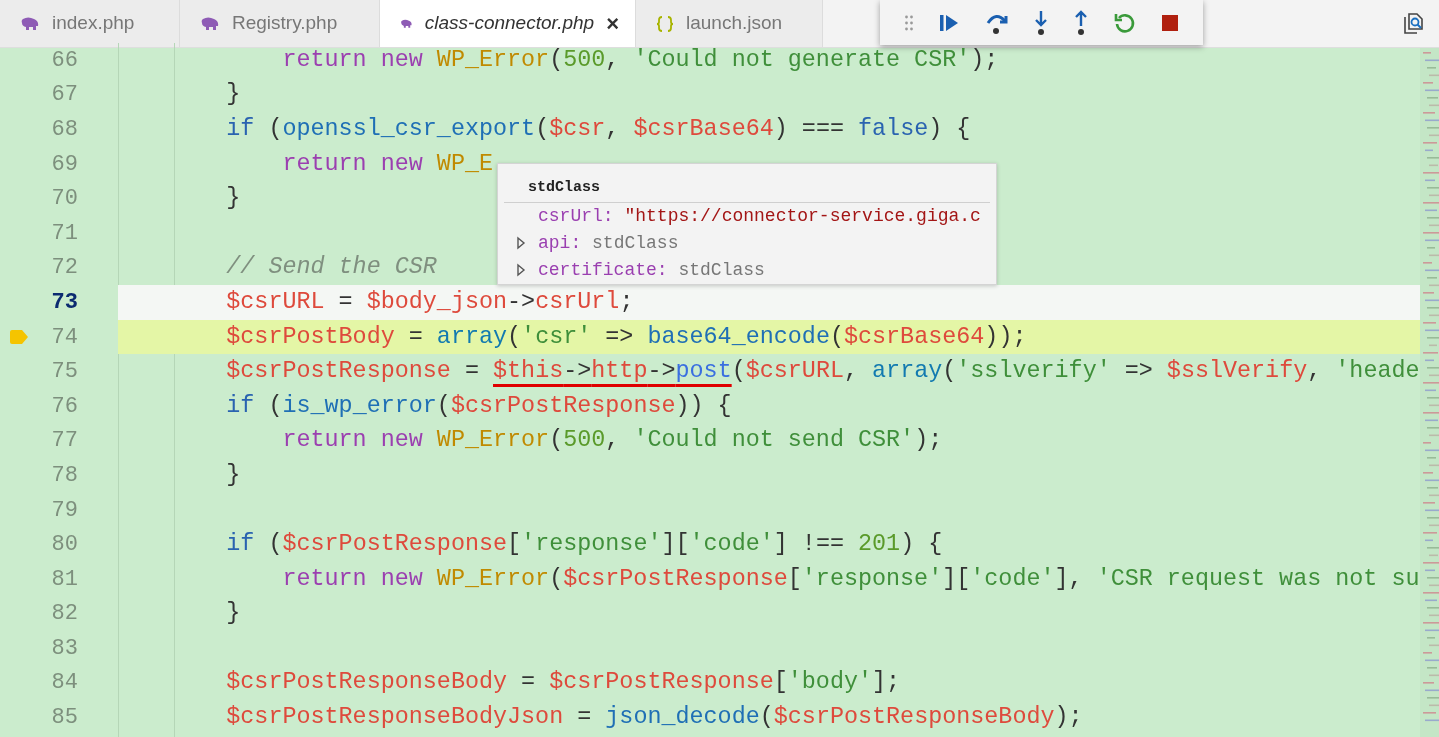 The width and height of the screenshot is (1439, 737). I want to click on line-number: 67, so click(64, 95).